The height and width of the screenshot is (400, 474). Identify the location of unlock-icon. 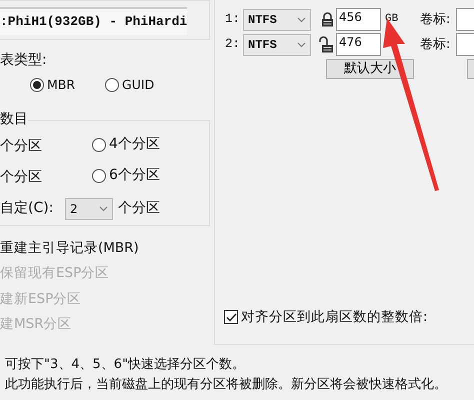
(326, 44).